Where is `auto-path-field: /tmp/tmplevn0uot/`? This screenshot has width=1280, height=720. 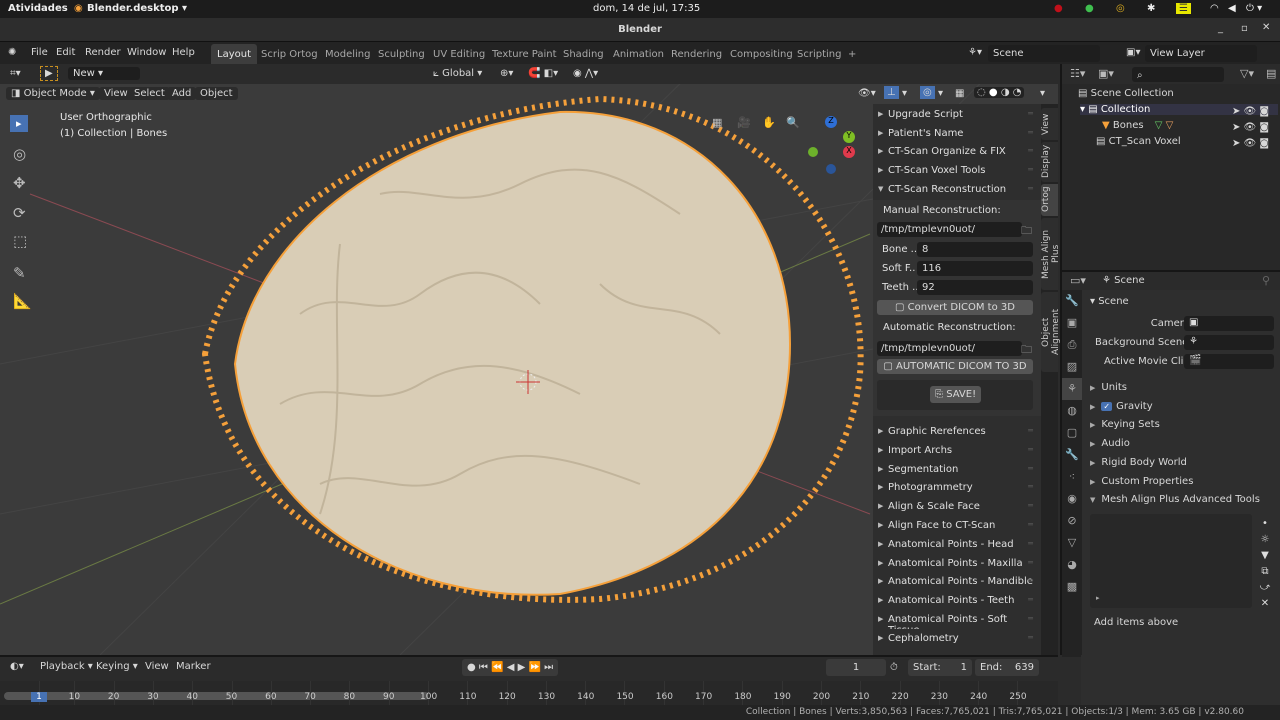 auto-path-field: /tmp/tmplevn0uot/ is located at coordinates (949, 348).